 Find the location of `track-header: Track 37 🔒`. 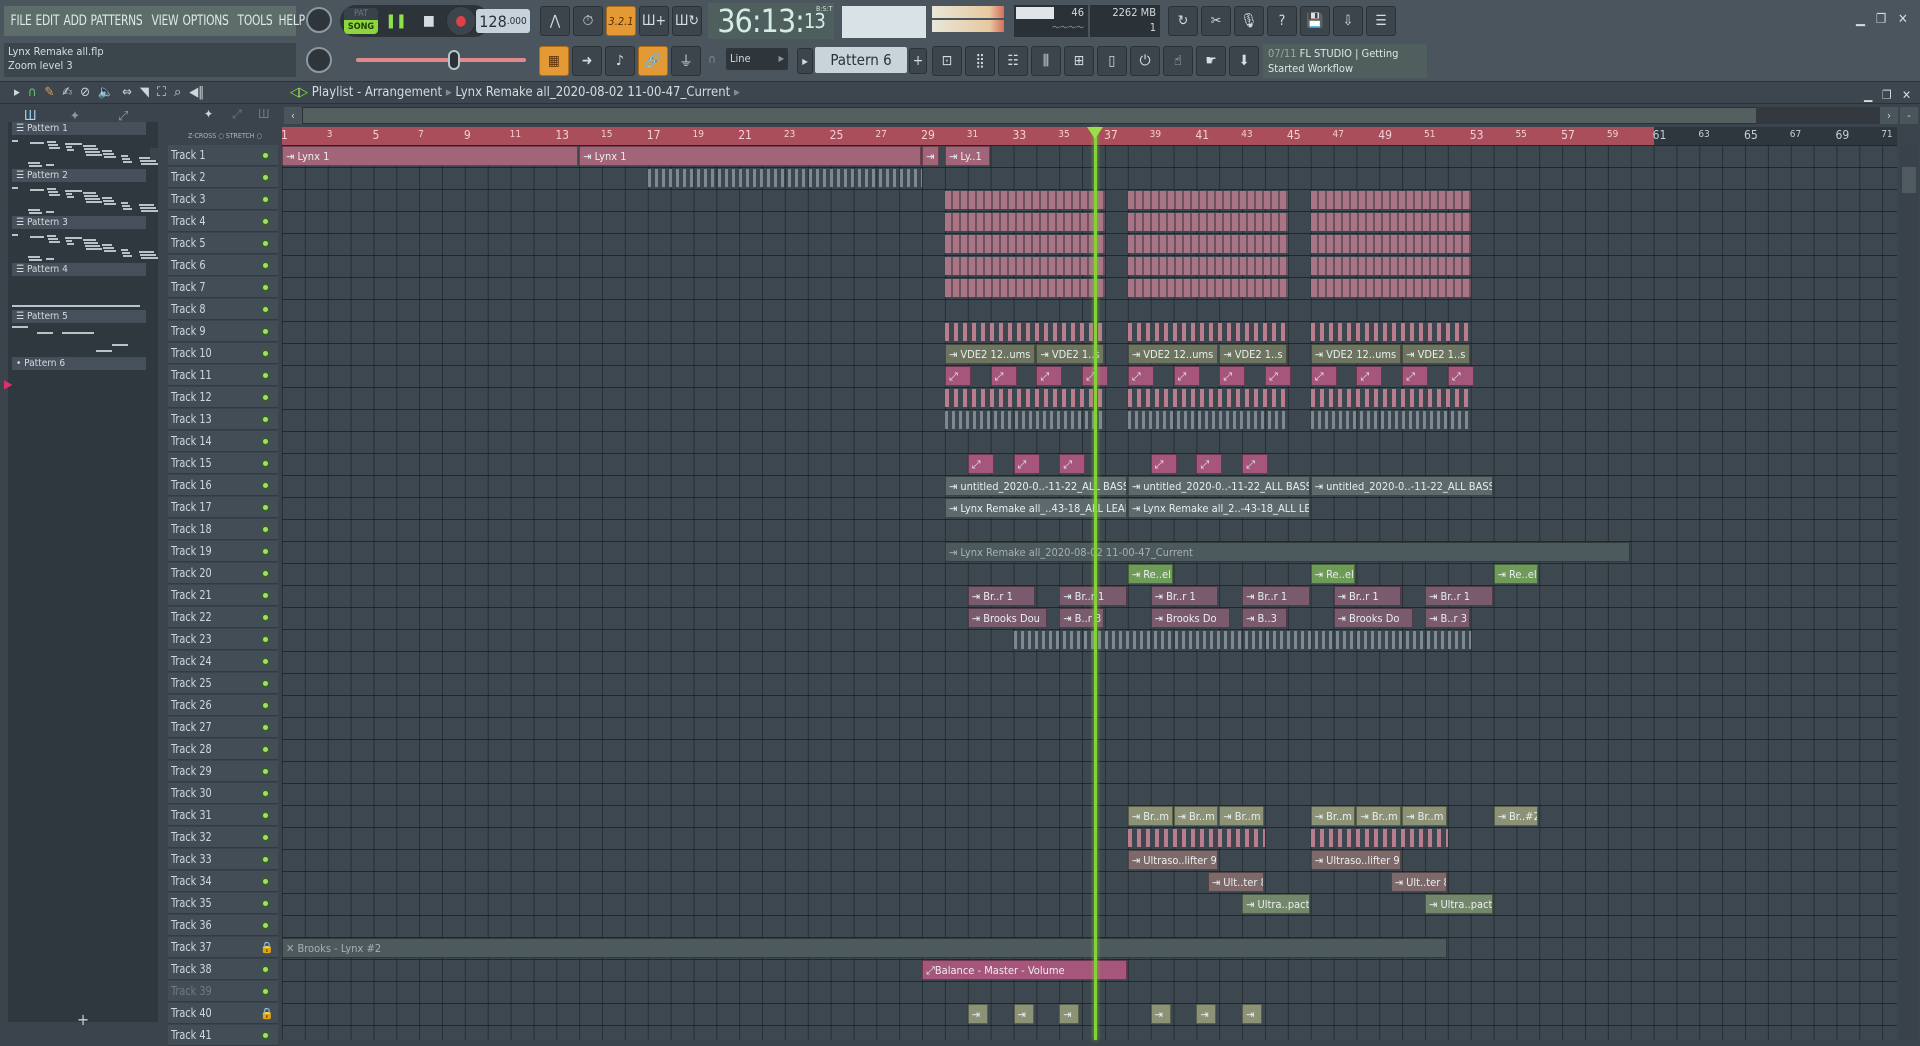

track-header: Track 37 🔒 is located at coordinates (223, 947).